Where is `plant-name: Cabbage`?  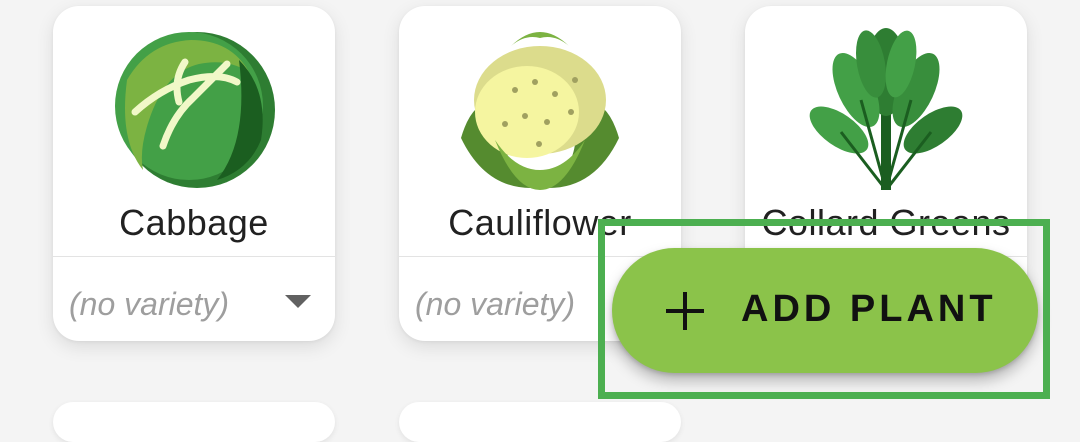 plant-name: Cabbage is located at coordinates (194, 222).